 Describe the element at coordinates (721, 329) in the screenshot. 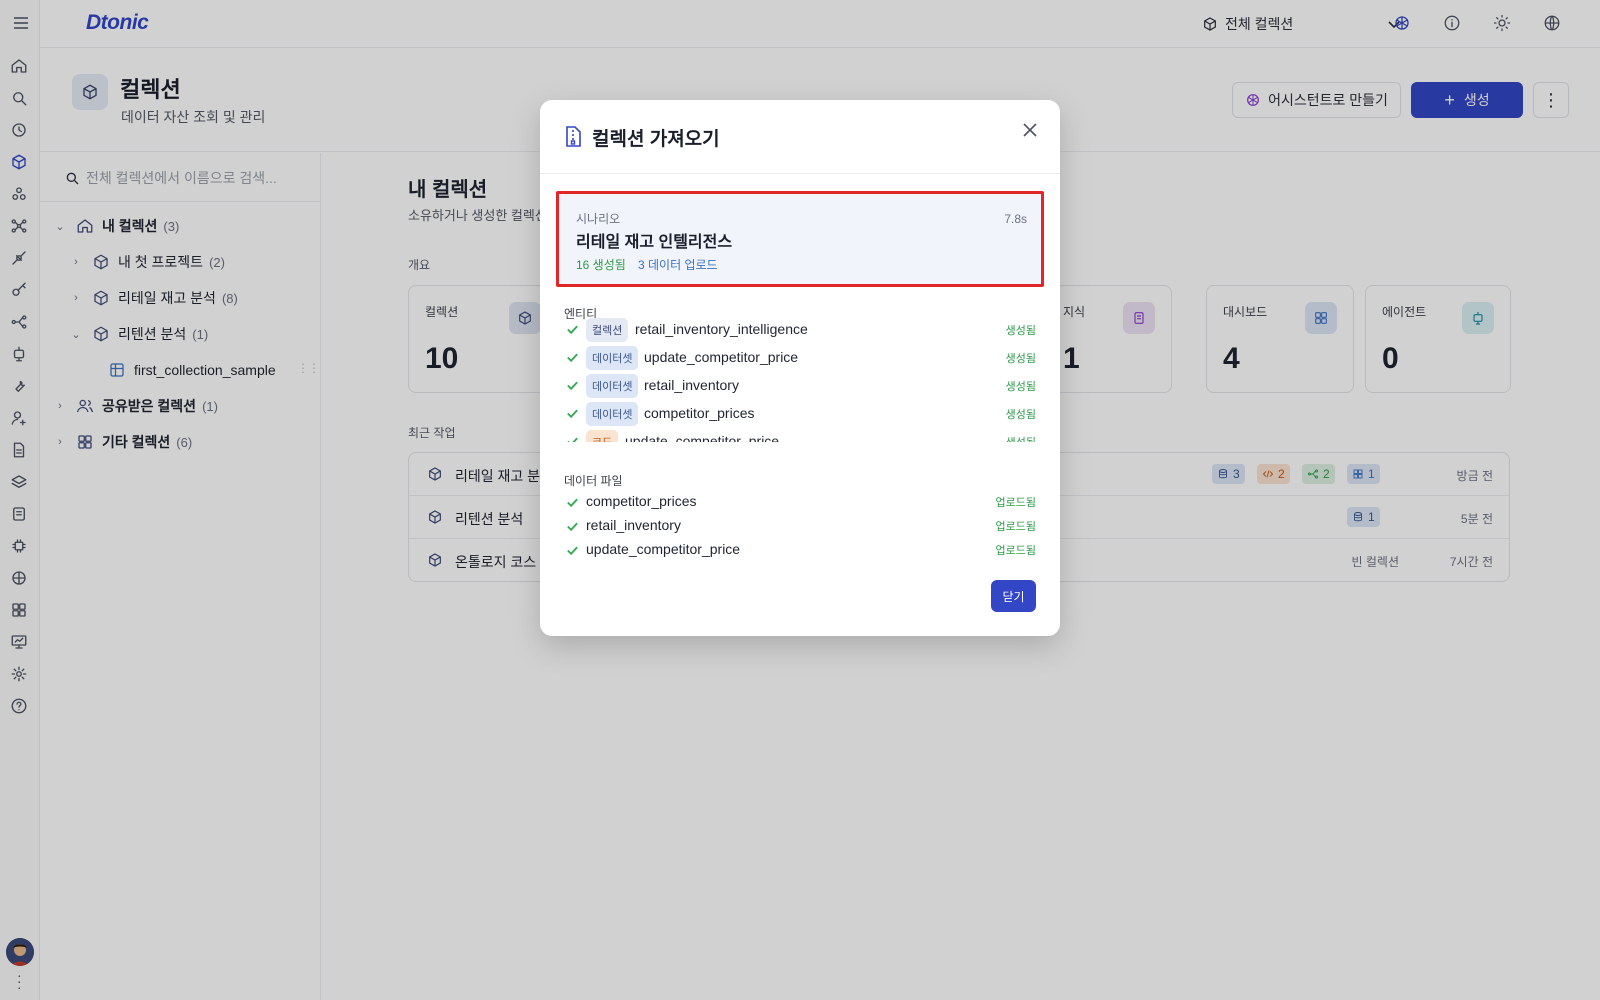

I see `entity-name: retail_inventory_intelligence` at that location.